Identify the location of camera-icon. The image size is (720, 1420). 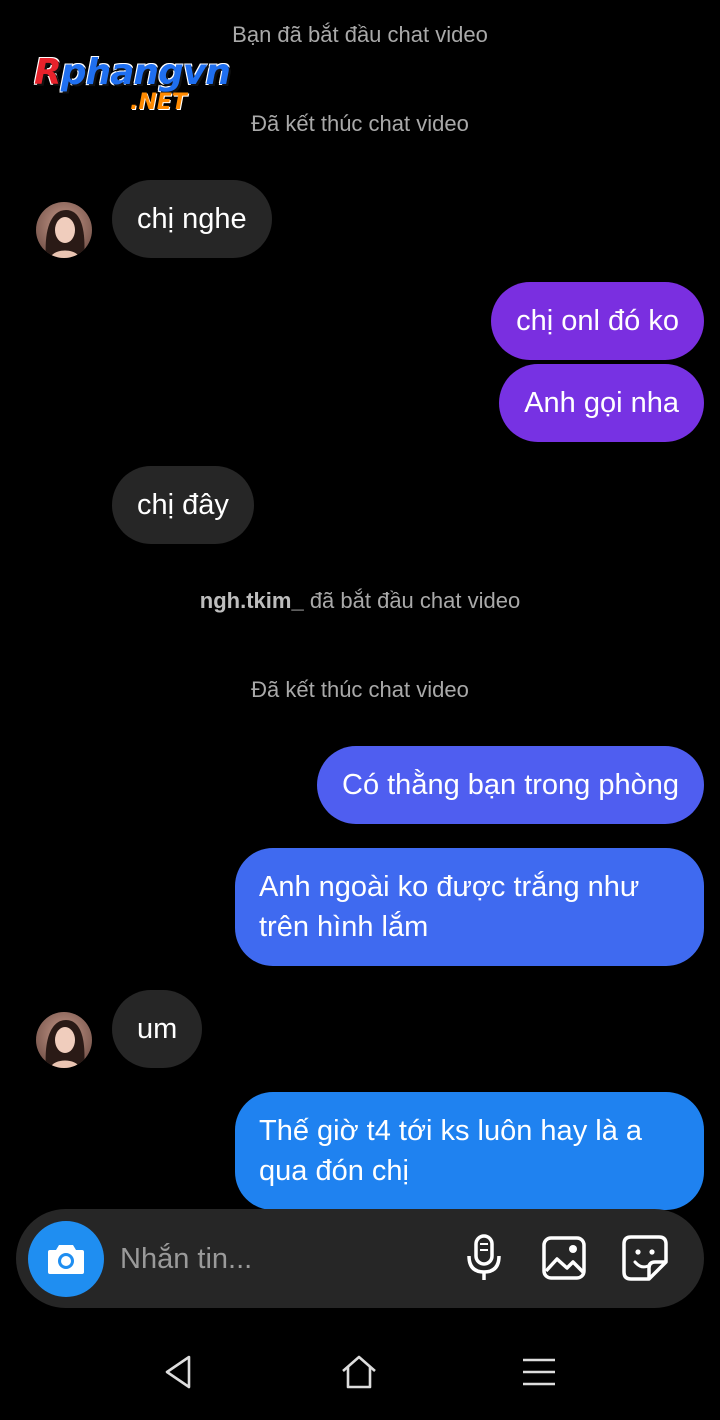
(66, 1259).